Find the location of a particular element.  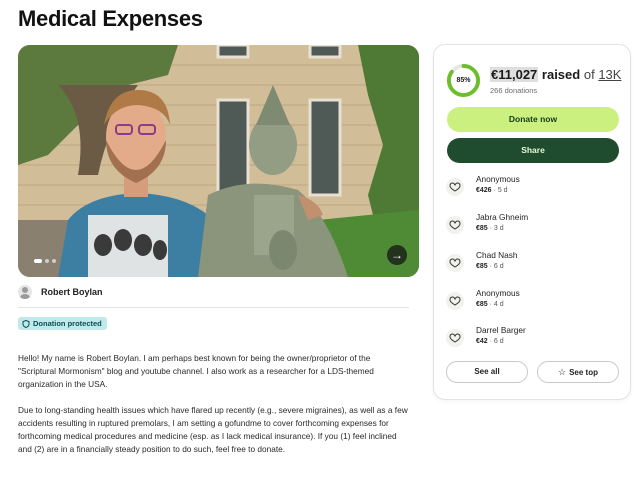

donor-amount: €426 is located at coordinates (484, 190).